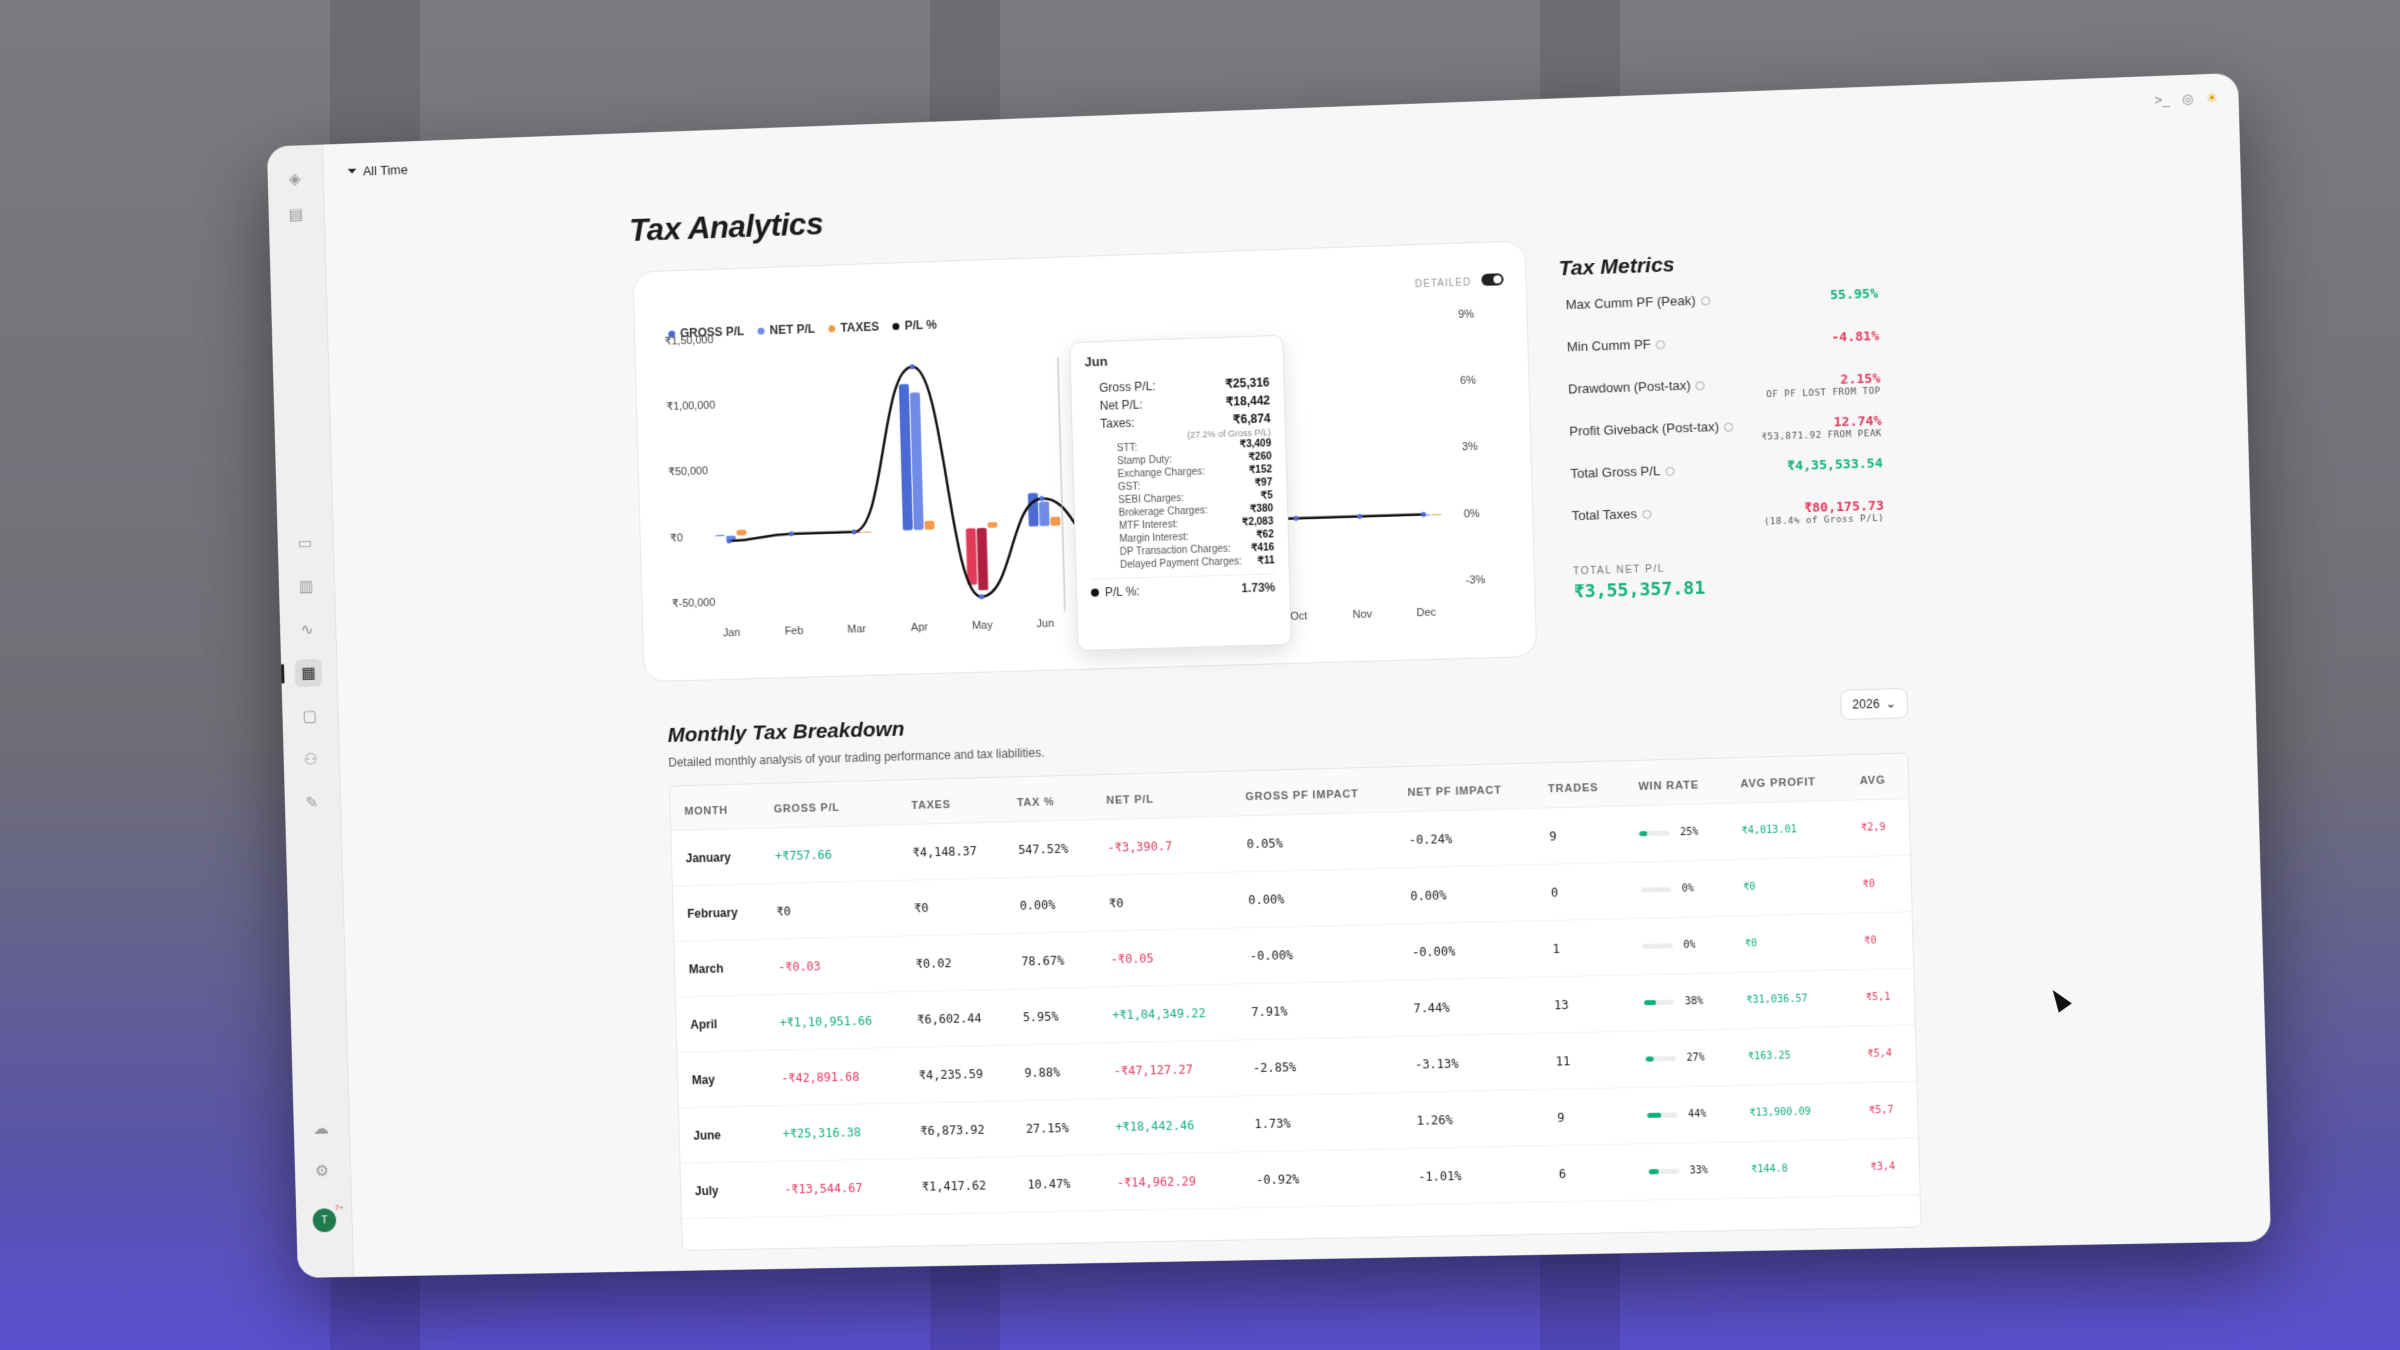  Describe the element at coordinates (1835, 465) in the screenshot. I see `metric-value: ₹4,35,533.54` at that location.